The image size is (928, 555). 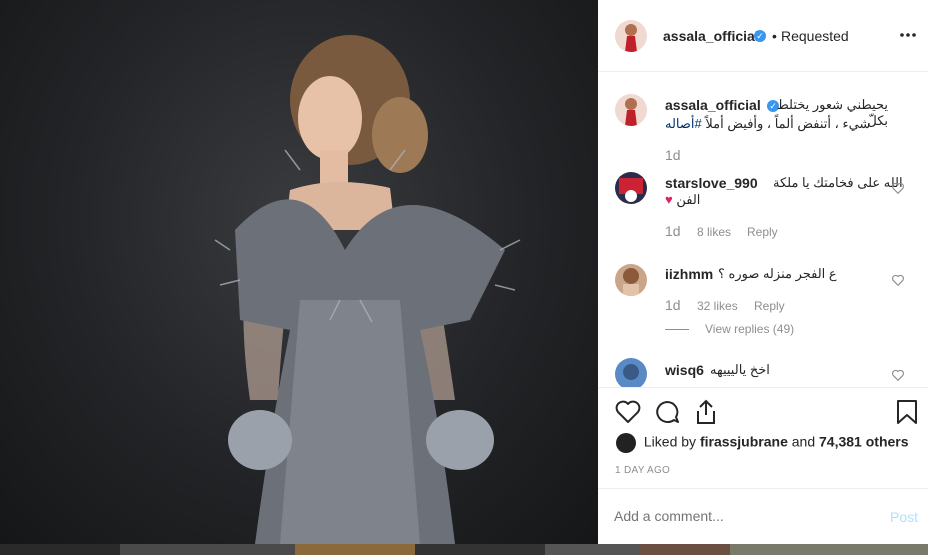 What do you see at coordinates (717, 306) in the screenshot?
I see `comment-likes: 32 likes` at bounding box center [717, 306].